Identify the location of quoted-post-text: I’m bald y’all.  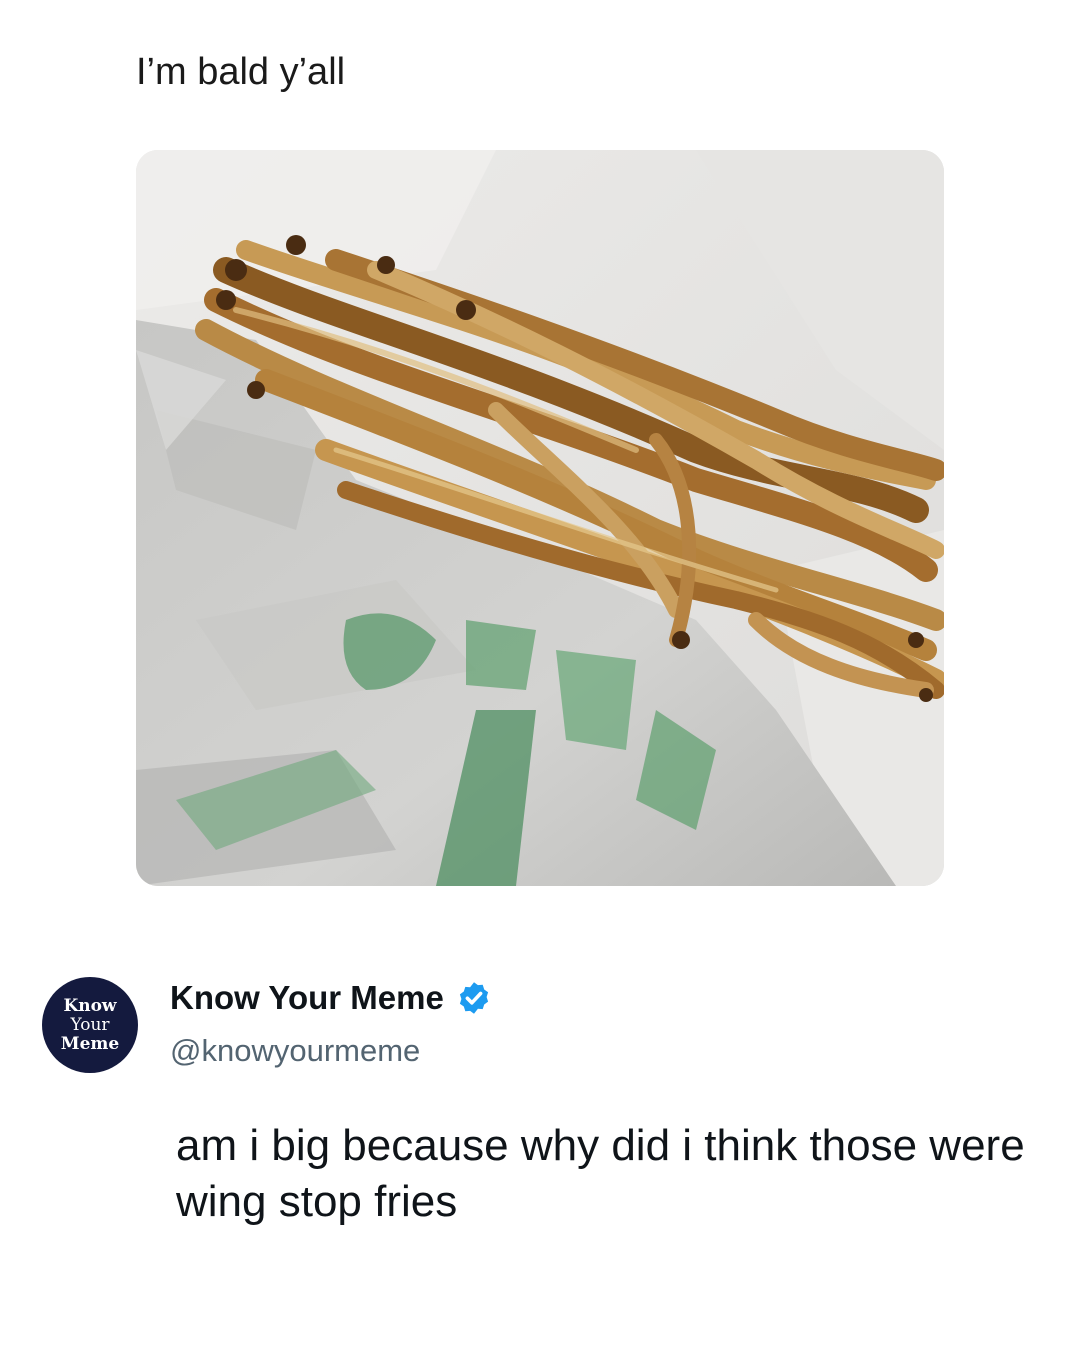
(241, 72).